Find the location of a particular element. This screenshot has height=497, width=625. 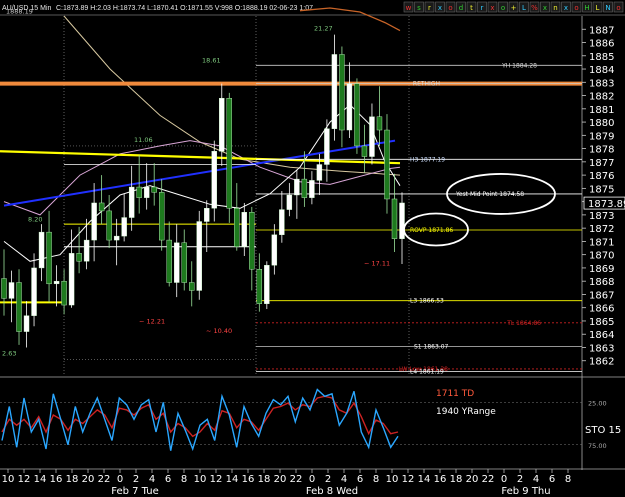

toolbar-button: w is located at coordinates (408, 7).